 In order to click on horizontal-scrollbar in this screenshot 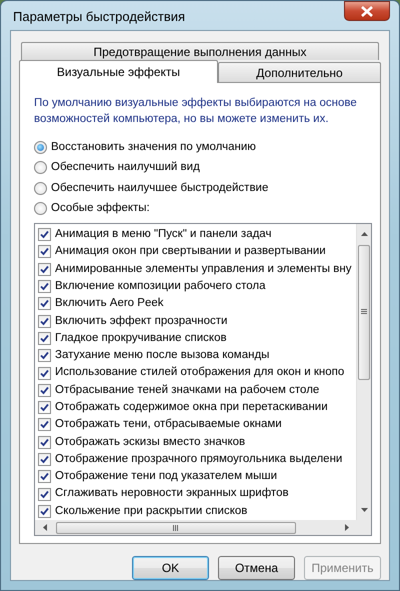, I will do `click(203, 528)`.